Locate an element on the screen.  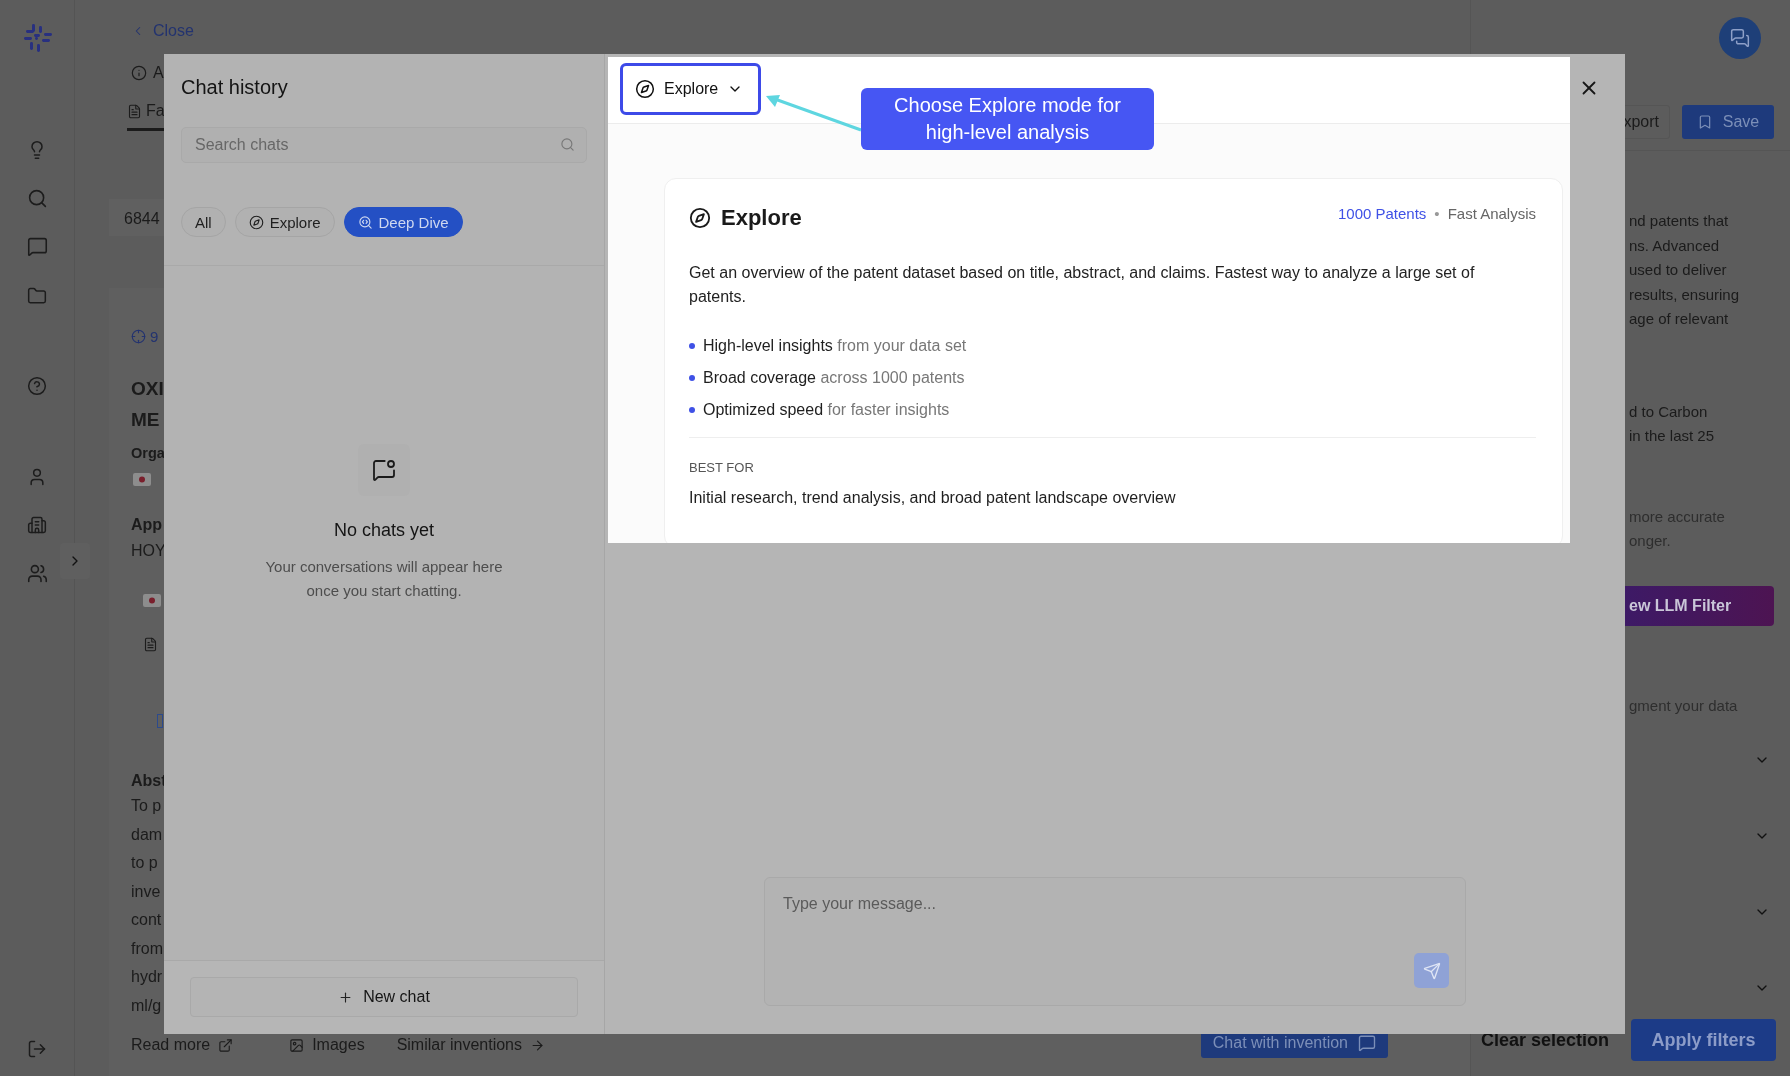
clear-selection-button: Clear selection is located at coordinates (1545, 1040).